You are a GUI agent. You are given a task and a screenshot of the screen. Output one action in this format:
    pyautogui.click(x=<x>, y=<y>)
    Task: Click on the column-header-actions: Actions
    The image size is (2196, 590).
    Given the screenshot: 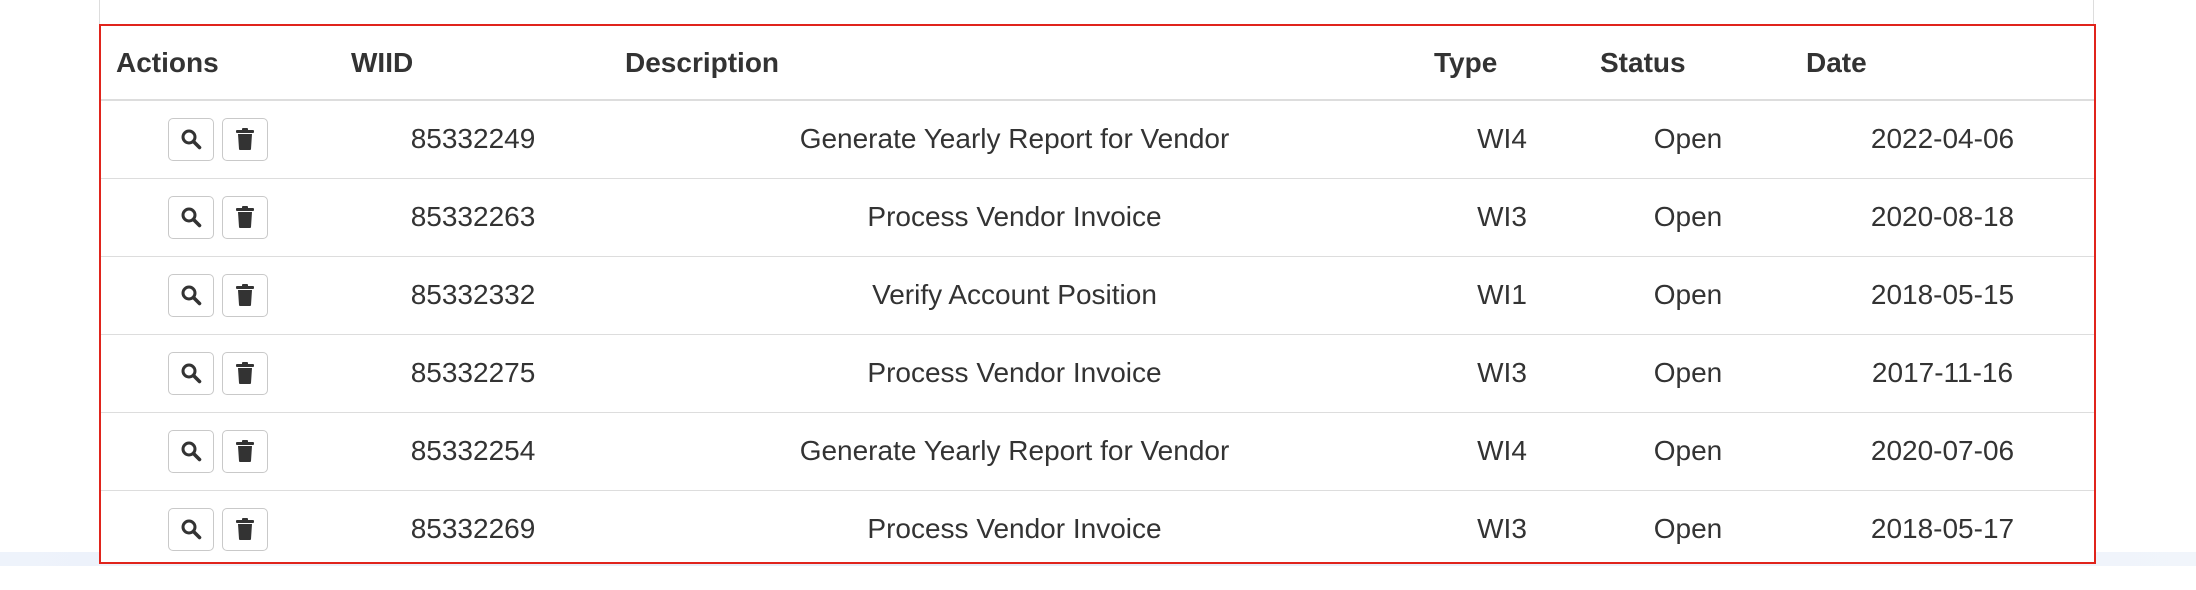 What is the action you would take?
    pyautogui.click(x=218, y=63)
    